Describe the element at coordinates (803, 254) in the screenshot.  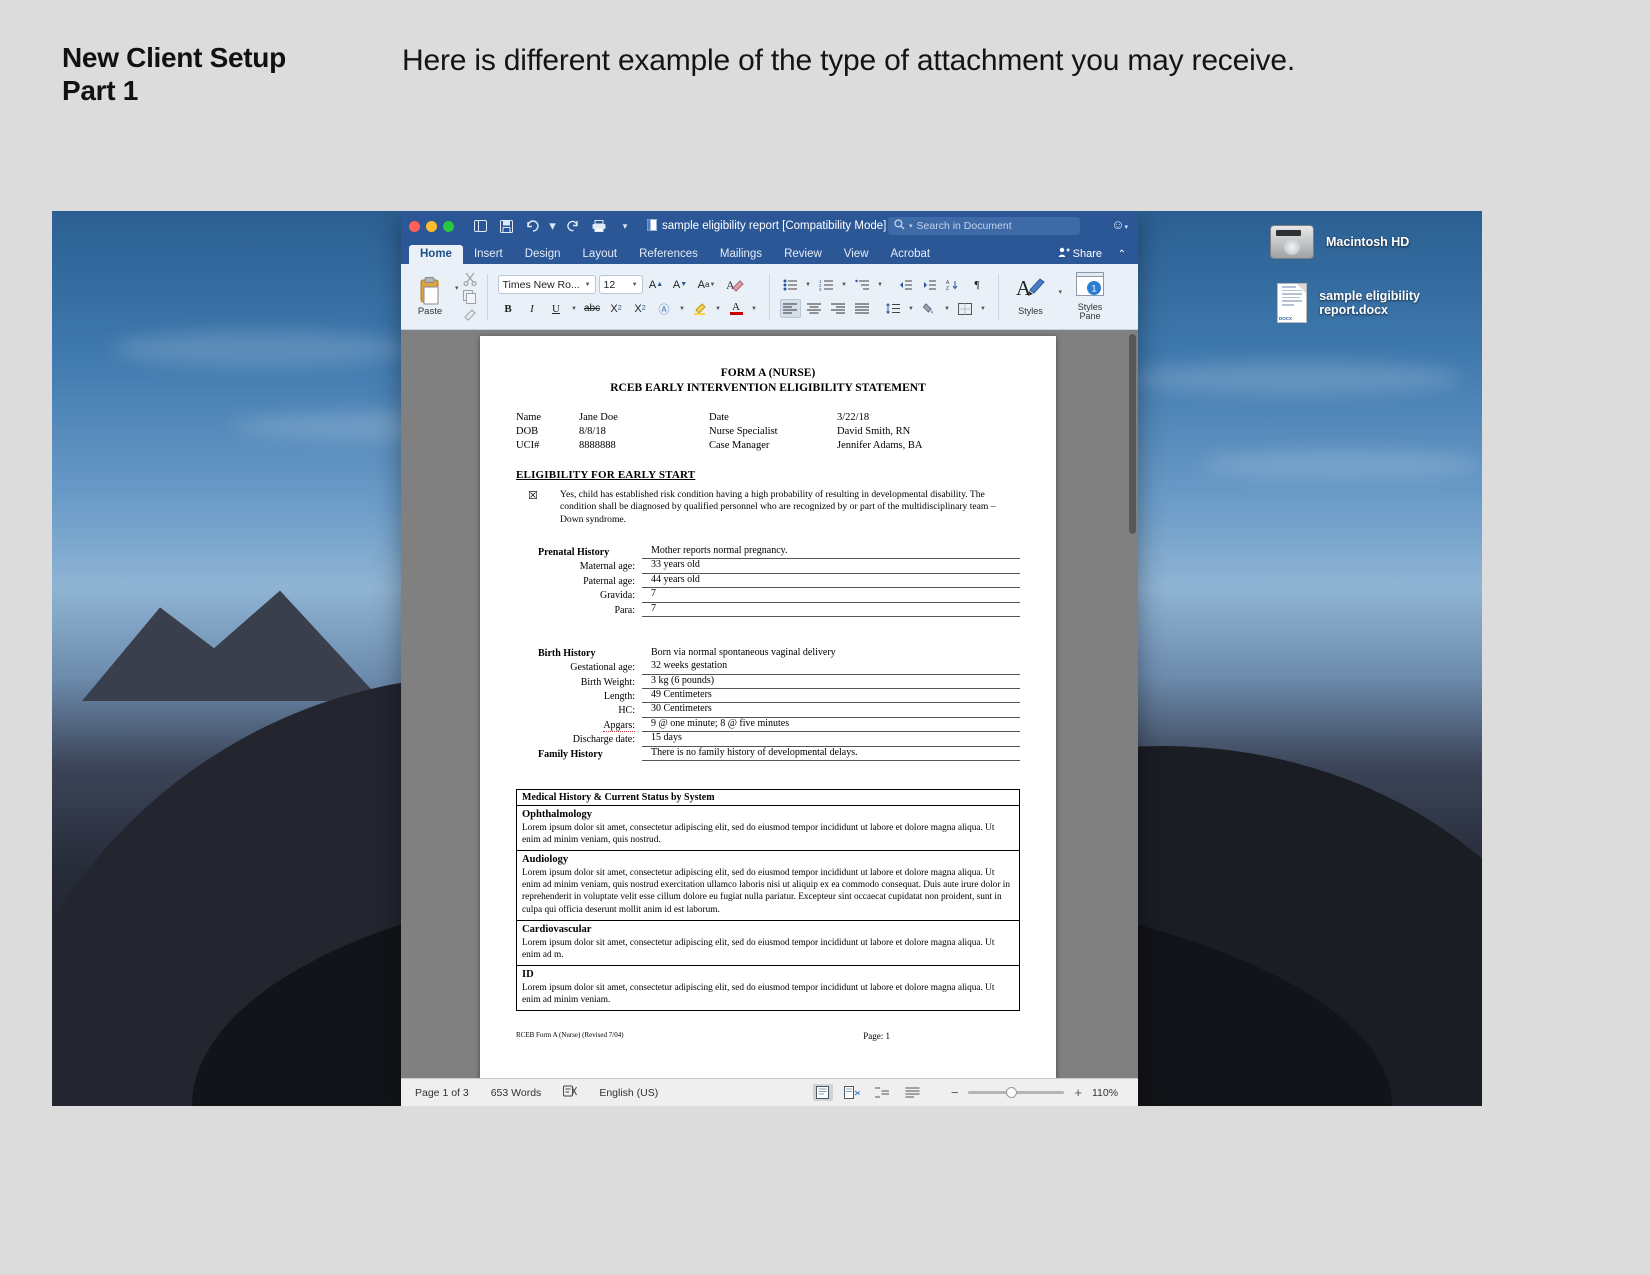
I see `tab-review: Review` at that location.